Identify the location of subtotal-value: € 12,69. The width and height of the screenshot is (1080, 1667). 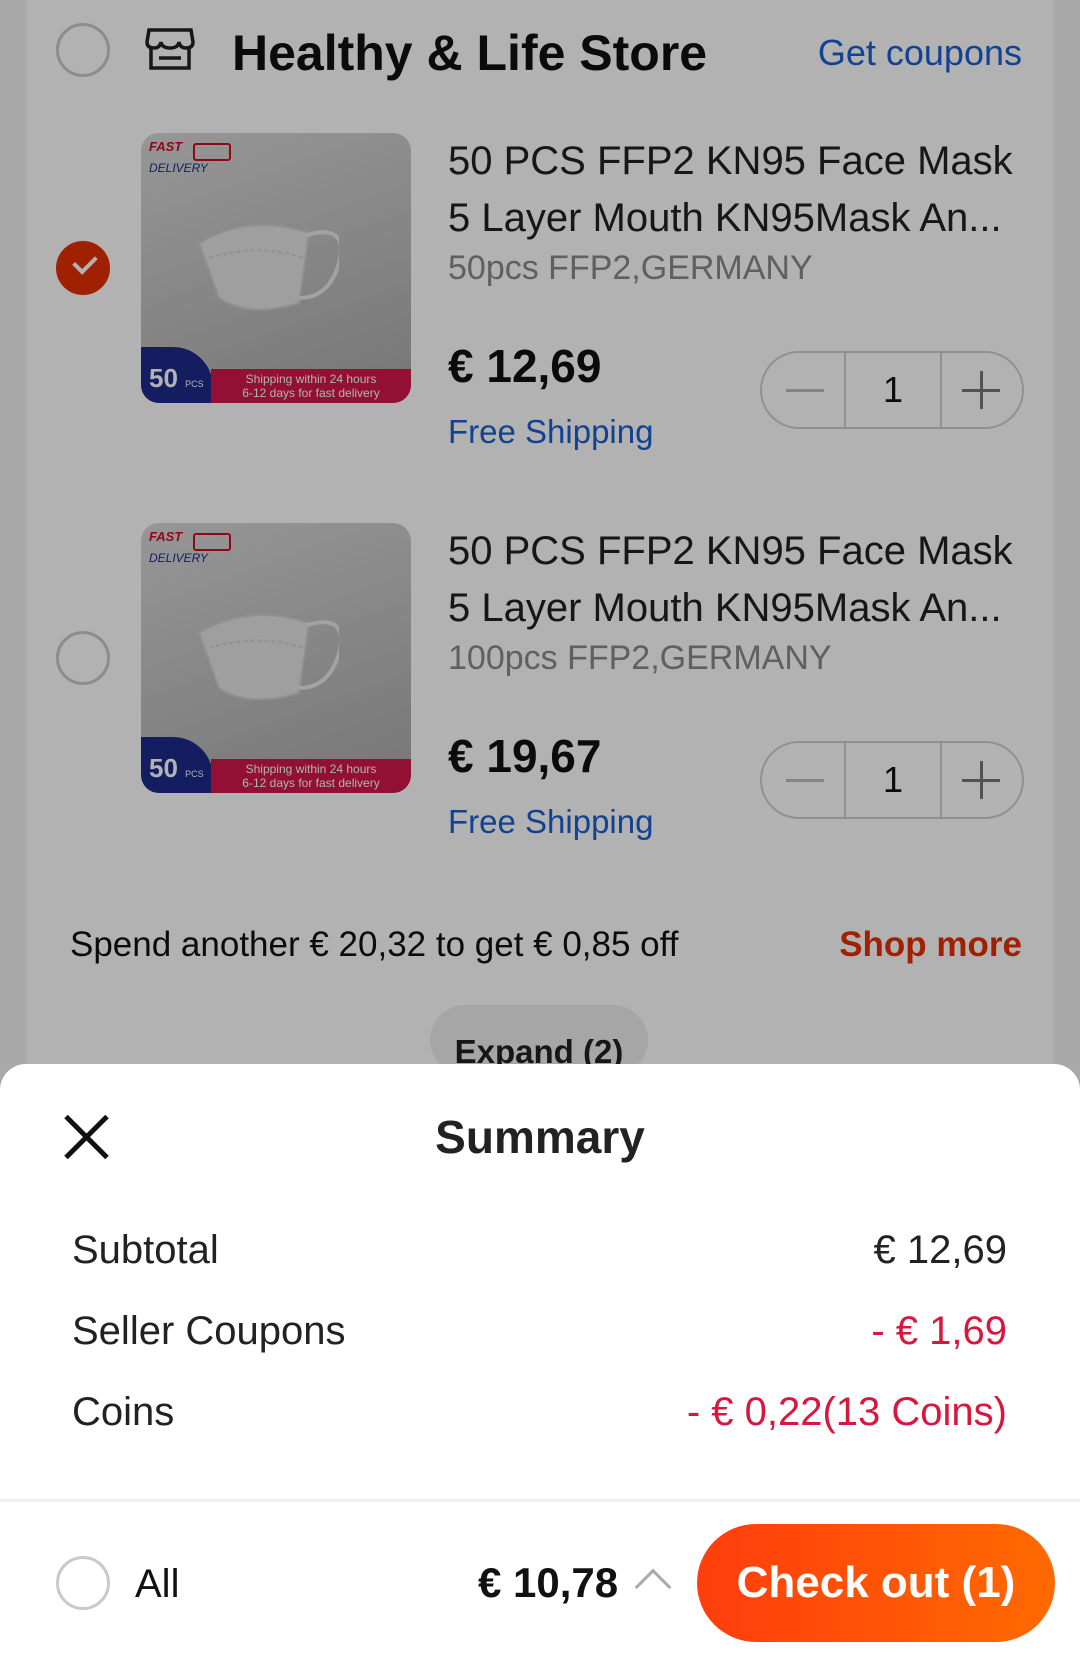
(940, 1250).